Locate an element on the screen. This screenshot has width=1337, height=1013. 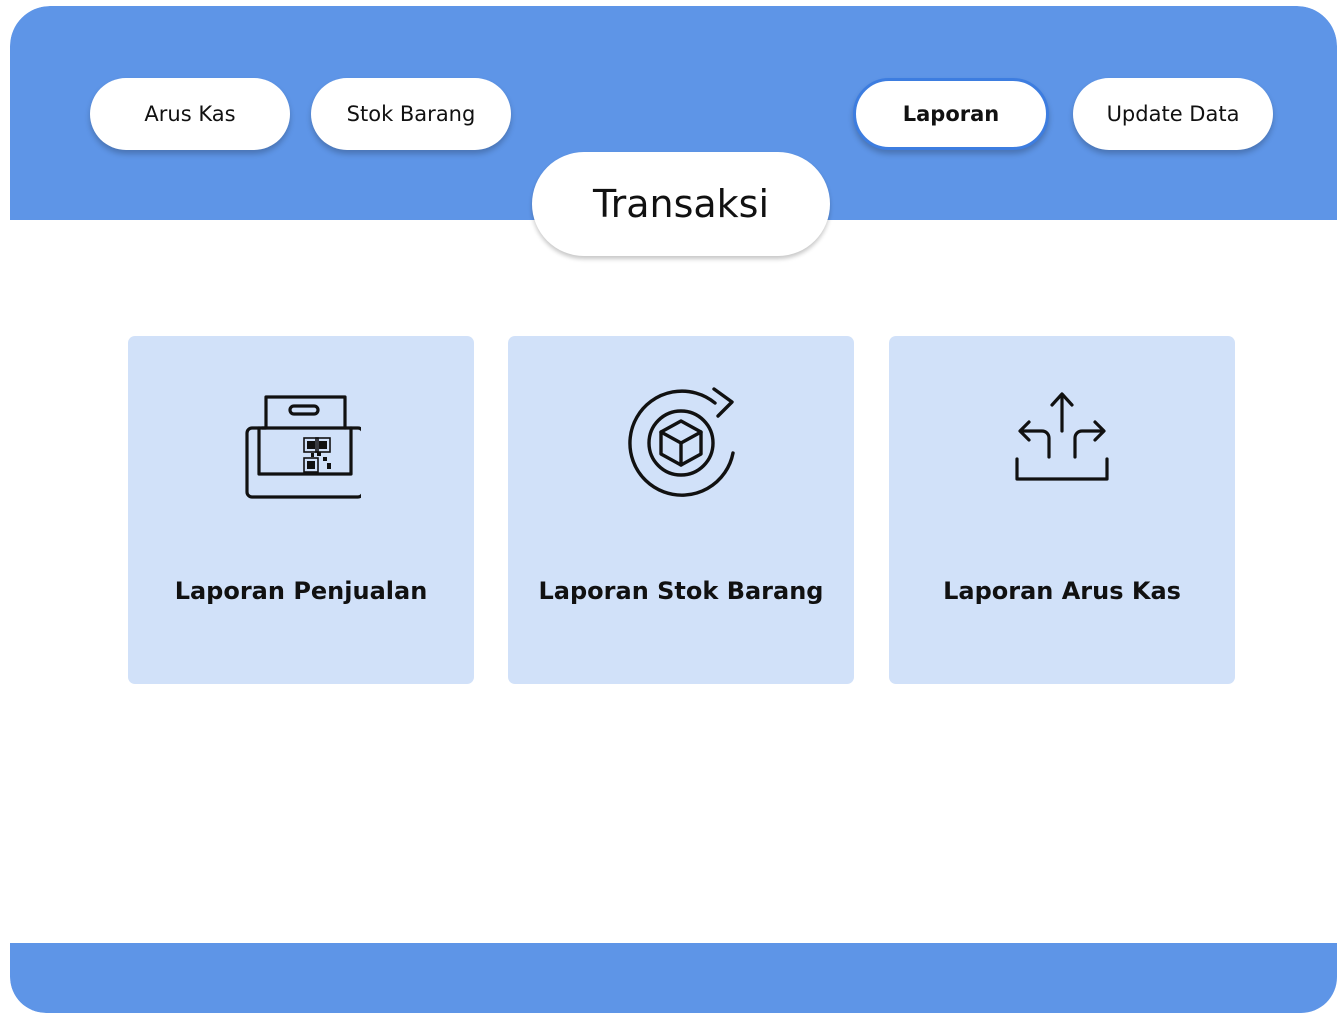
nav-laporan-button: Laporan is located at coordinates (951, 114).